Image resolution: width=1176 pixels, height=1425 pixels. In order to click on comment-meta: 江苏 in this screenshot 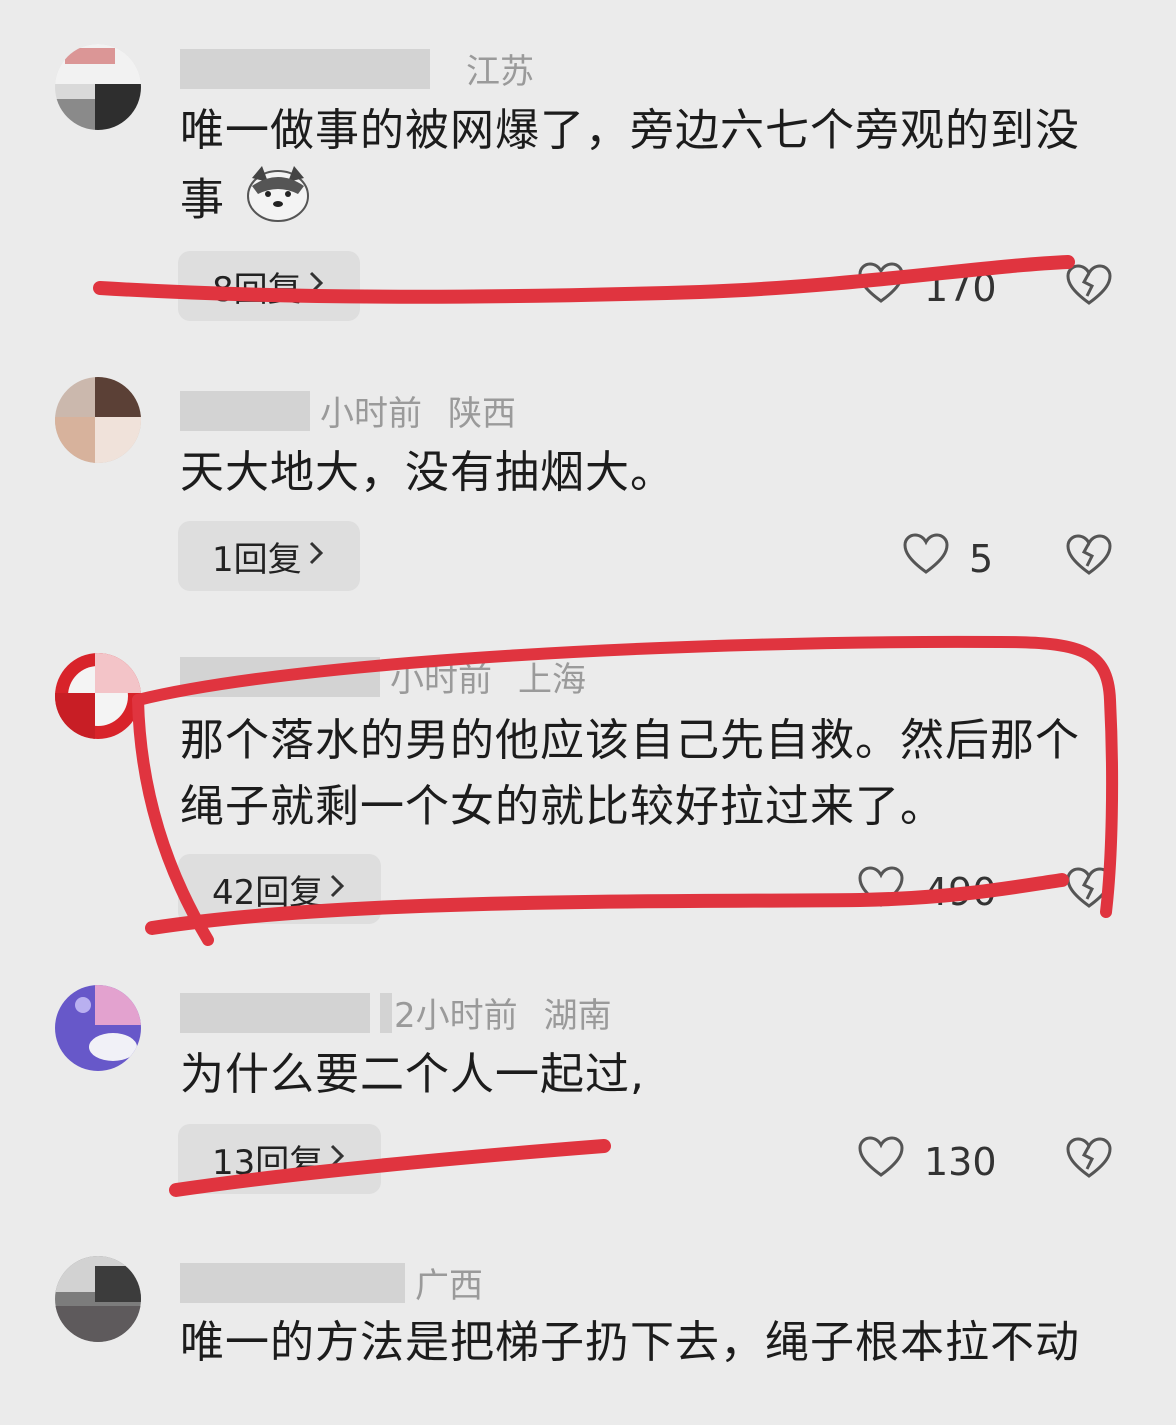, I will do `click(357, 68)`.